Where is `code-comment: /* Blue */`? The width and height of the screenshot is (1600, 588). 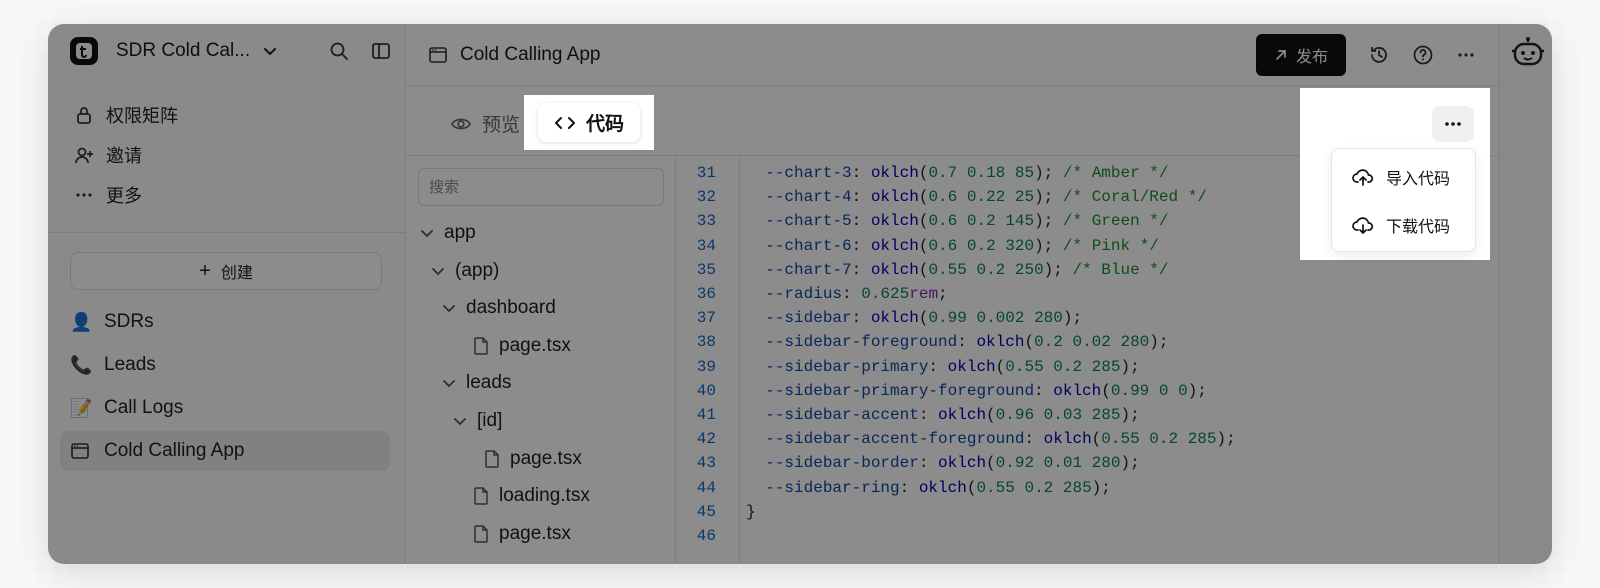
code-comment: /* Blue */ is located at coordinates (1120, 269).